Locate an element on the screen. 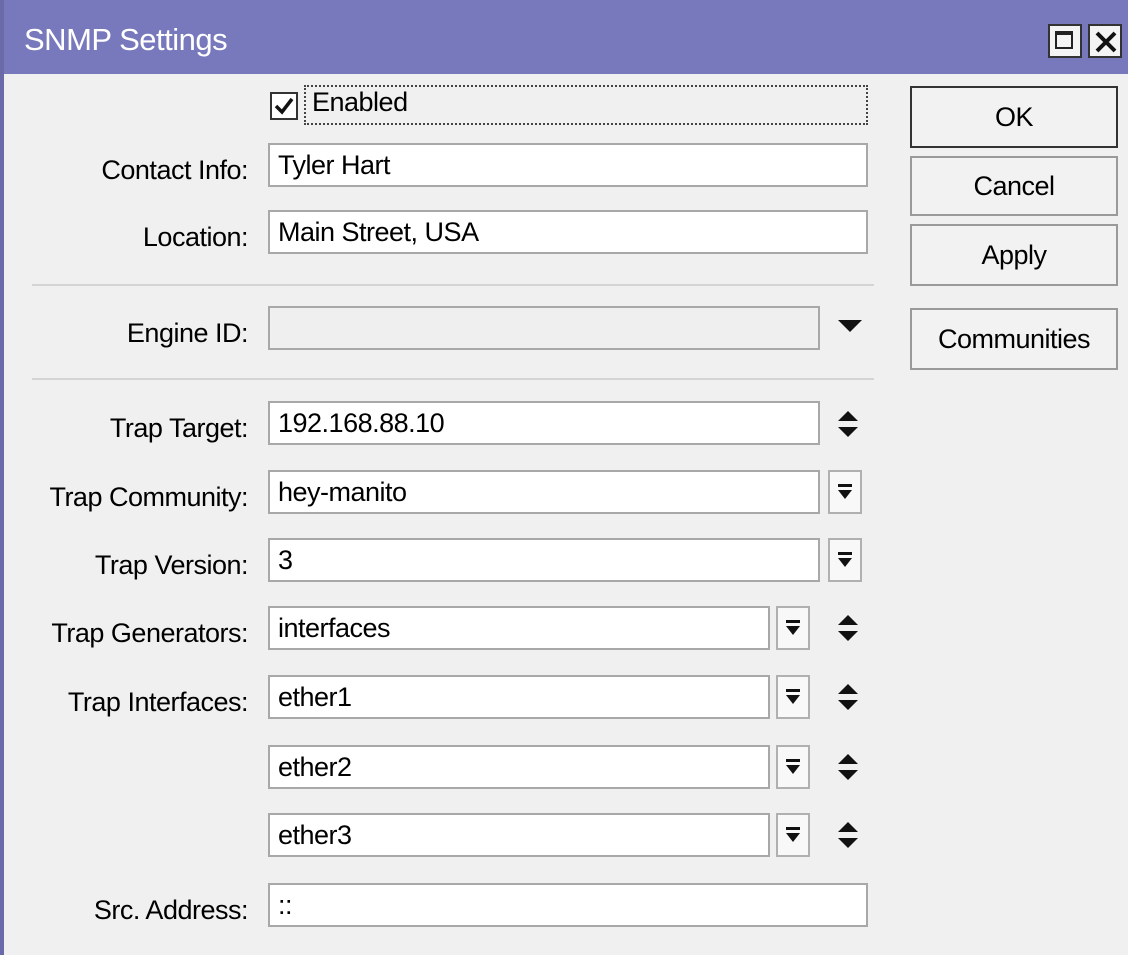  engine-id-input is located at coordinates (544, 328).